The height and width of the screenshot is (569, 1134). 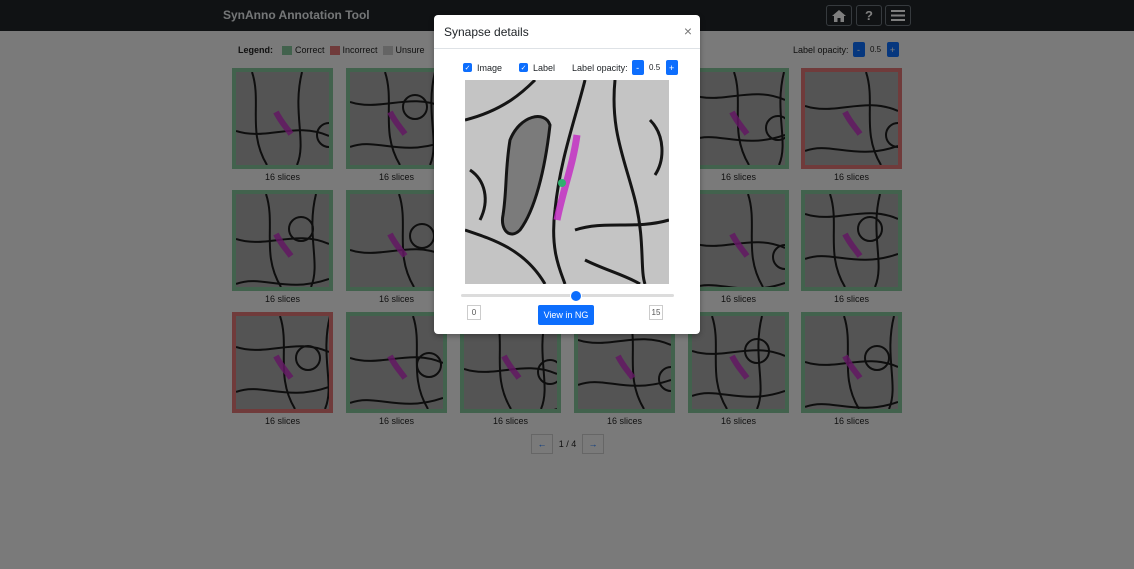 What do you see at coordinates (486, 32) in the screenshot?
I see `modal-title: Synapse details` at bounding box center [486, 32].